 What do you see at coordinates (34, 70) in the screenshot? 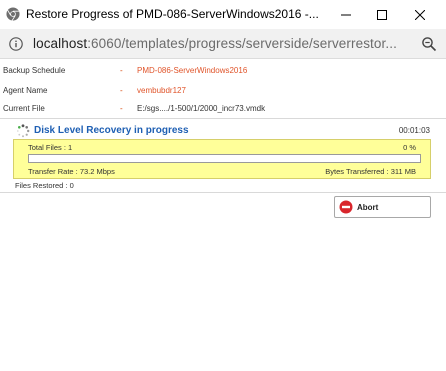
I see `backup-schedule-label: Backup Schedule` at bounding box center [34, 70].